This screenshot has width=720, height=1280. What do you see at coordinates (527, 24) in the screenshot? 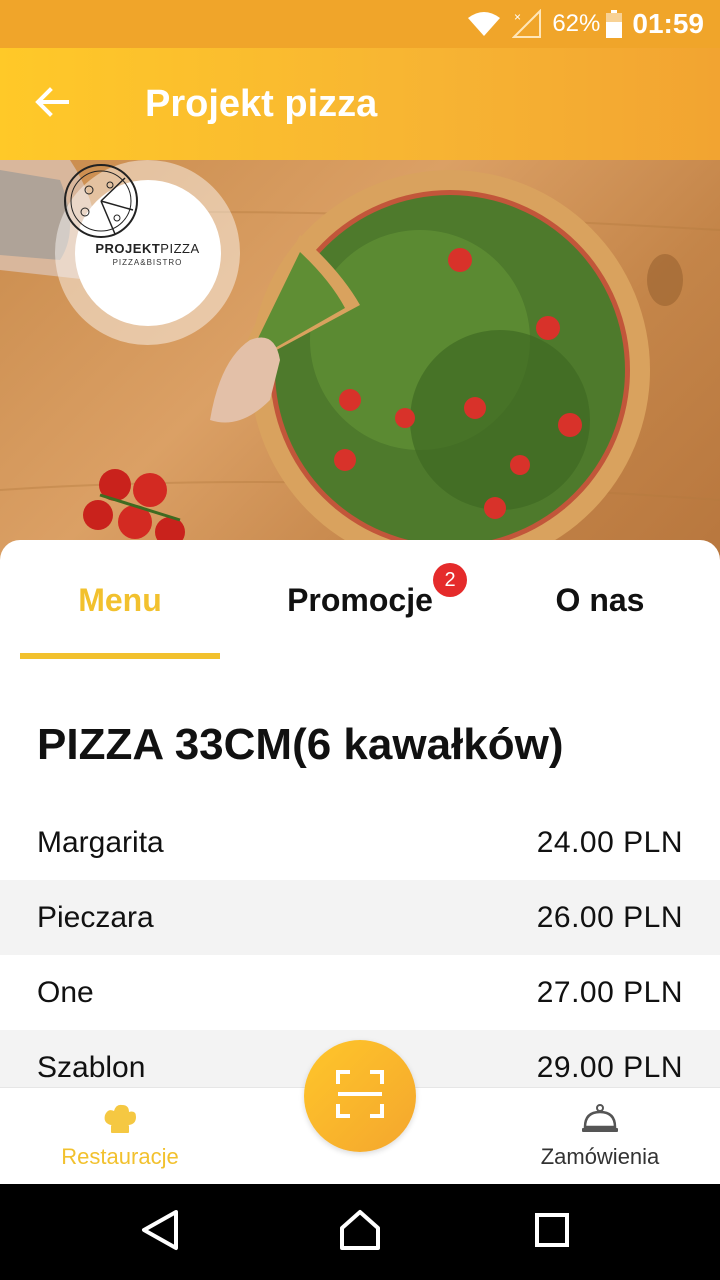
I see `no-signal-icon: ×` at bounding box center [527, 24].